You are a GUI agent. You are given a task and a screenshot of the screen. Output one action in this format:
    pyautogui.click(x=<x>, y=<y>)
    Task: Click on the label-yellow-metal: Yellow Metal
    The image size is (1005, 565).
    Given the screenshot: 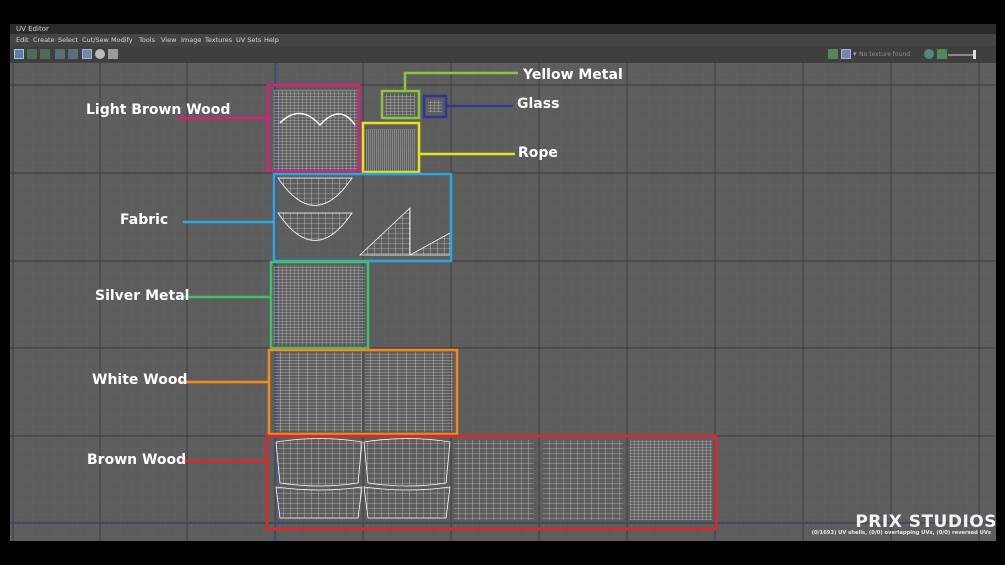 What is the action you would take?
    pyautogui.click(x=573, y=75)
    